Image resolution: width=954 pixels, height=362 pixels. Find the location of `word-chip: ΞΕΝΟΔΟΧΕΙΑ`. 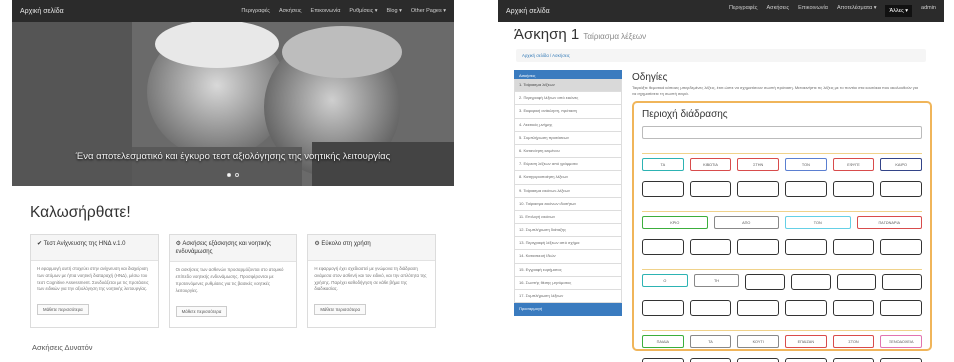

word-chip: ΞΕΝΟΔΟΧΕΙΑ is located at coordinates (901, 341).